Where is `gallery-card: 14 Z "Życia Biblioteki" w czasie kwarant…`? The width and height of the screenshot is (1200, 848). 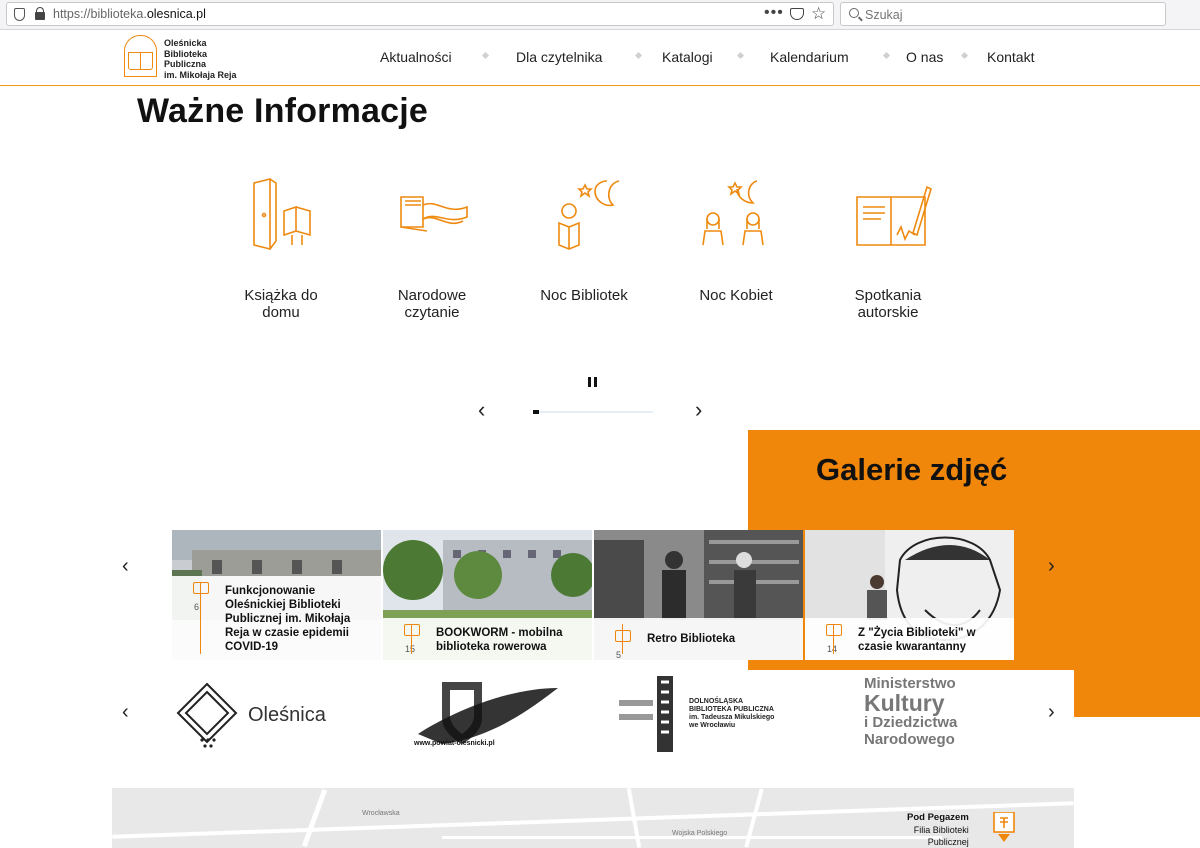
gallery-card: 14 Z "Życia Biblioteki" w czasie kwarant… is located at coordinates (909, 595).